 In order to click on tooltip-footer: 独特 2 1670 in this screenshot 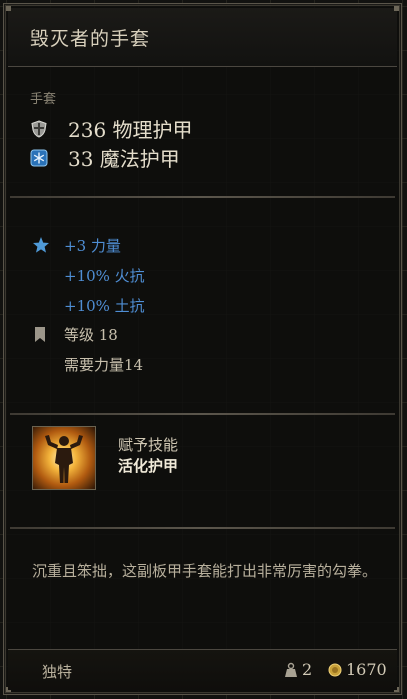, I will do `click(202, 669)`.